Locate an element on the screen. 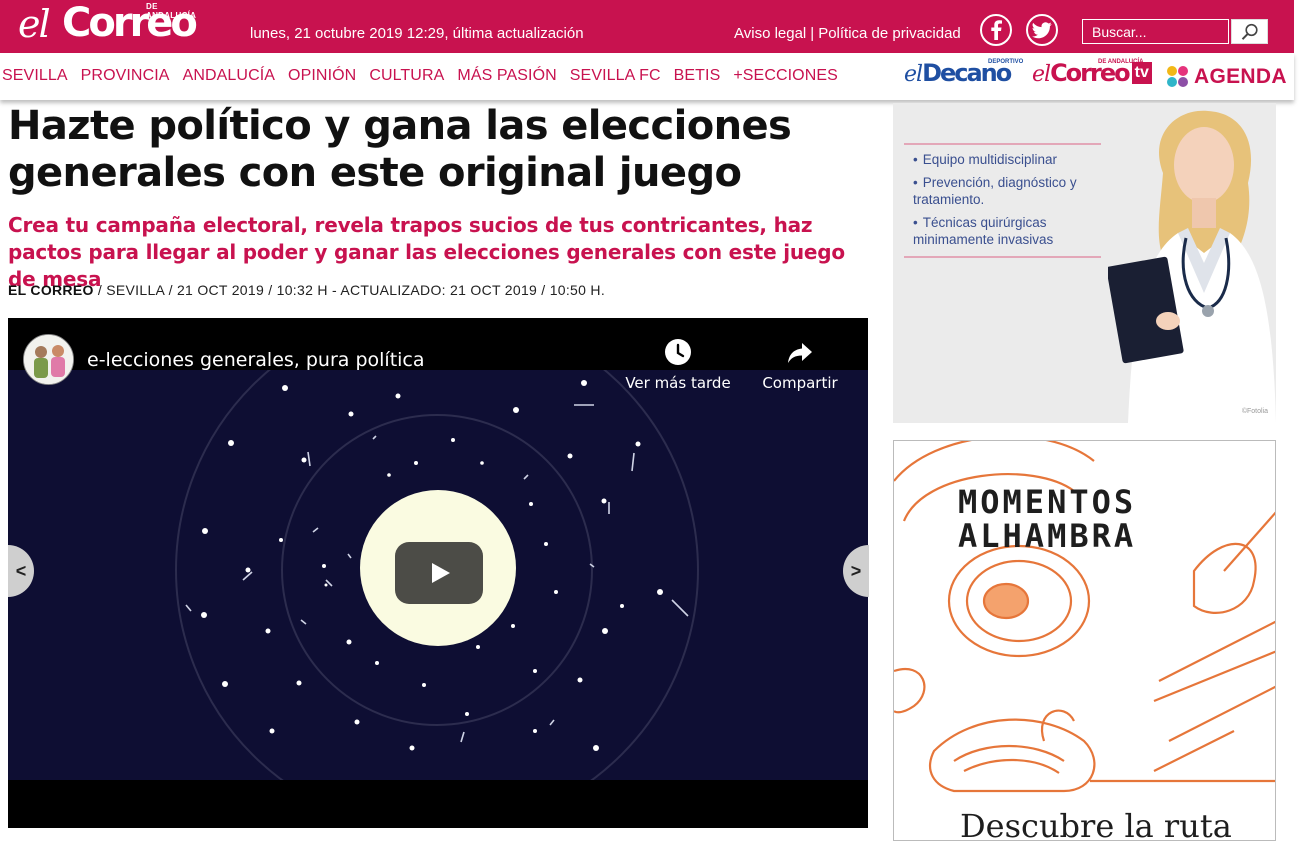 This screenshot has height=841, width=1301. watch-later-label: Ver más tarde is located at coordinates (678, 383).